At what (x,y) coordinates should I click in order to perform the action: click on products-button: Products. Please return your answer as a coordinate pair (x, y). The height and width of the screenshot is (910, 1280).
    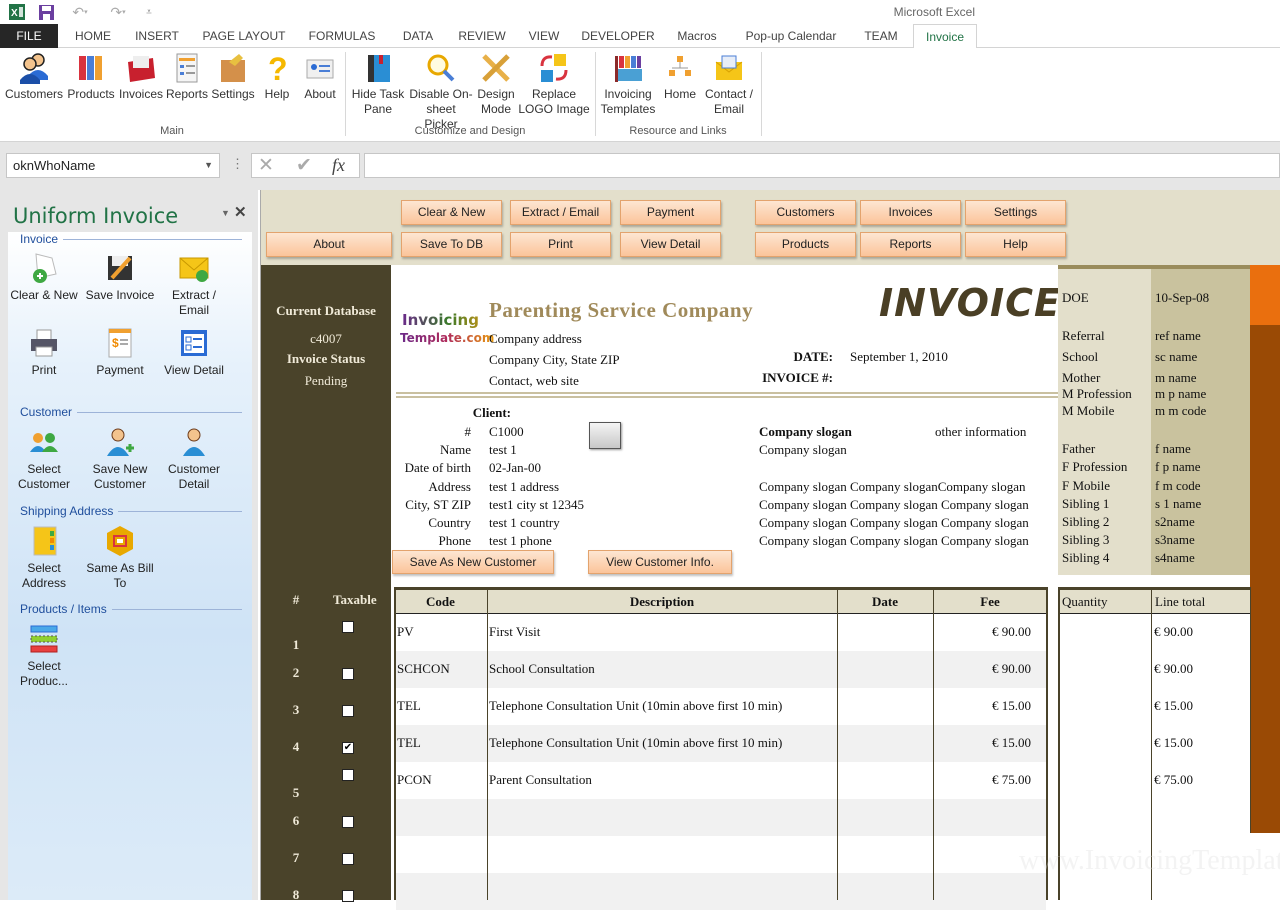
    Looking at the image, I should click on (805, 244).